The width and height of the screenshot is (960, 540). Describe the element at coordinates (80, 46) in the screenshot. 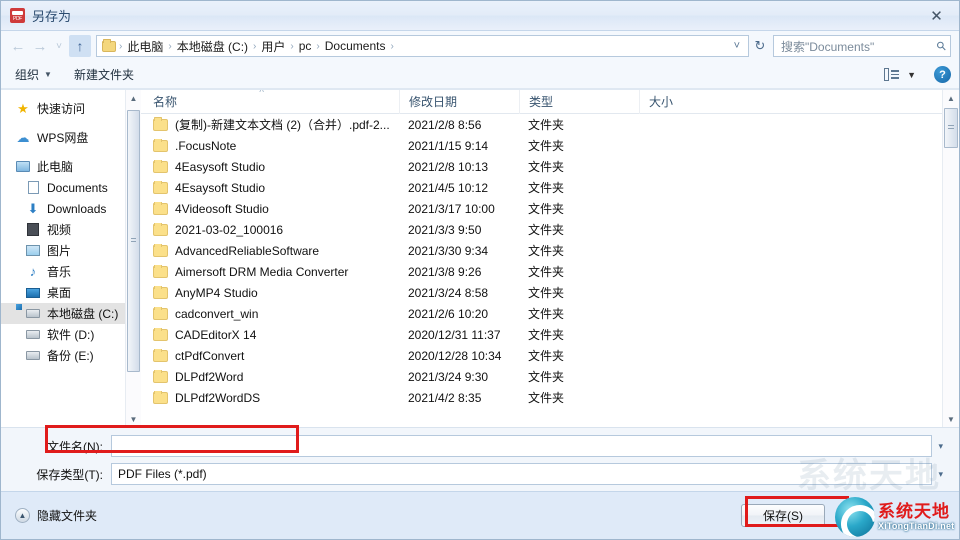

I see `up-icon: ↑` at that location.